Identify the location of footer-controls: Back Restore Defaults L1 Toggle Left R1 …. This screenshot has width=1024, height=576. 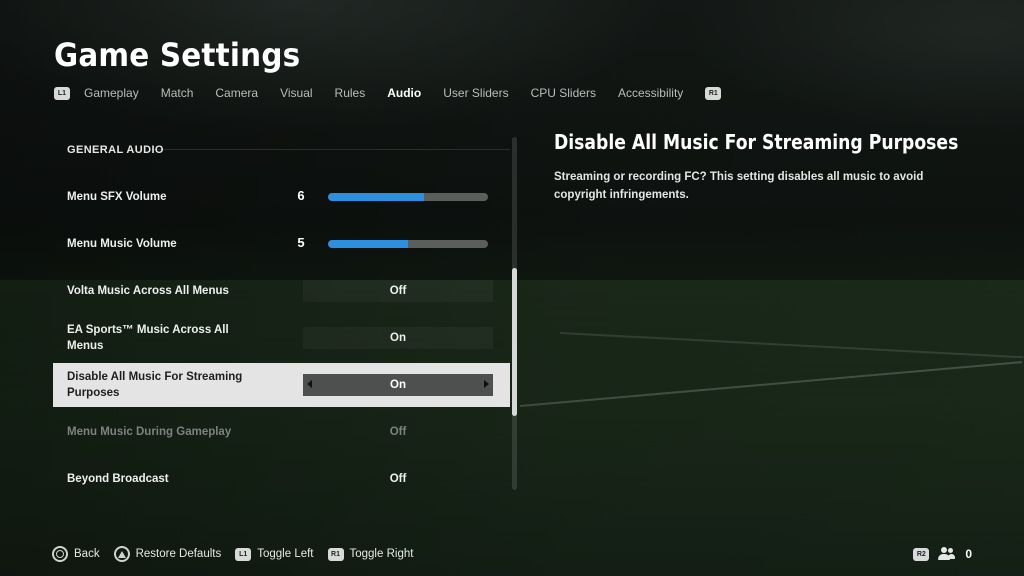
(239, 554).